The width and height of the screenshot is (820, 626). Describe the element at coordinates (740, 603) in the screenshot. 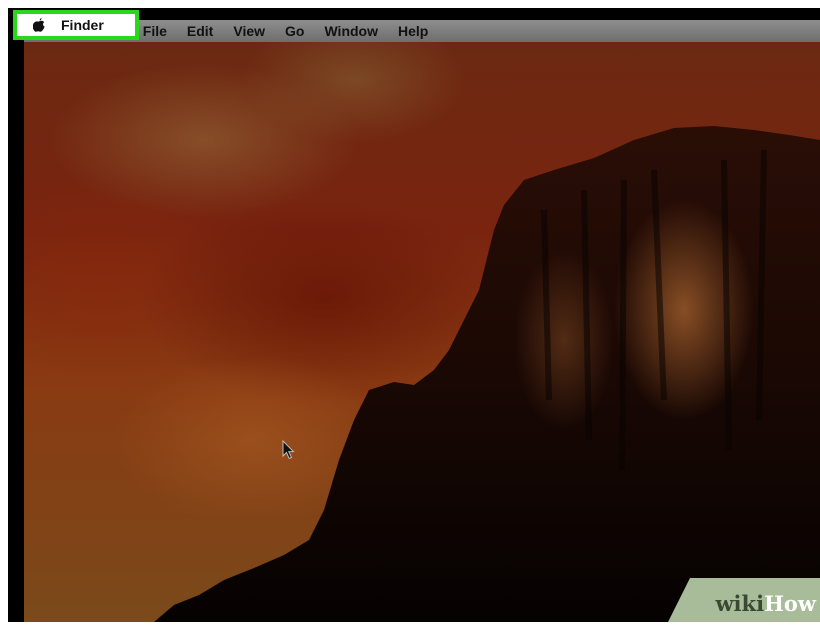

I see `watermark-wiki: wiki` at that location.